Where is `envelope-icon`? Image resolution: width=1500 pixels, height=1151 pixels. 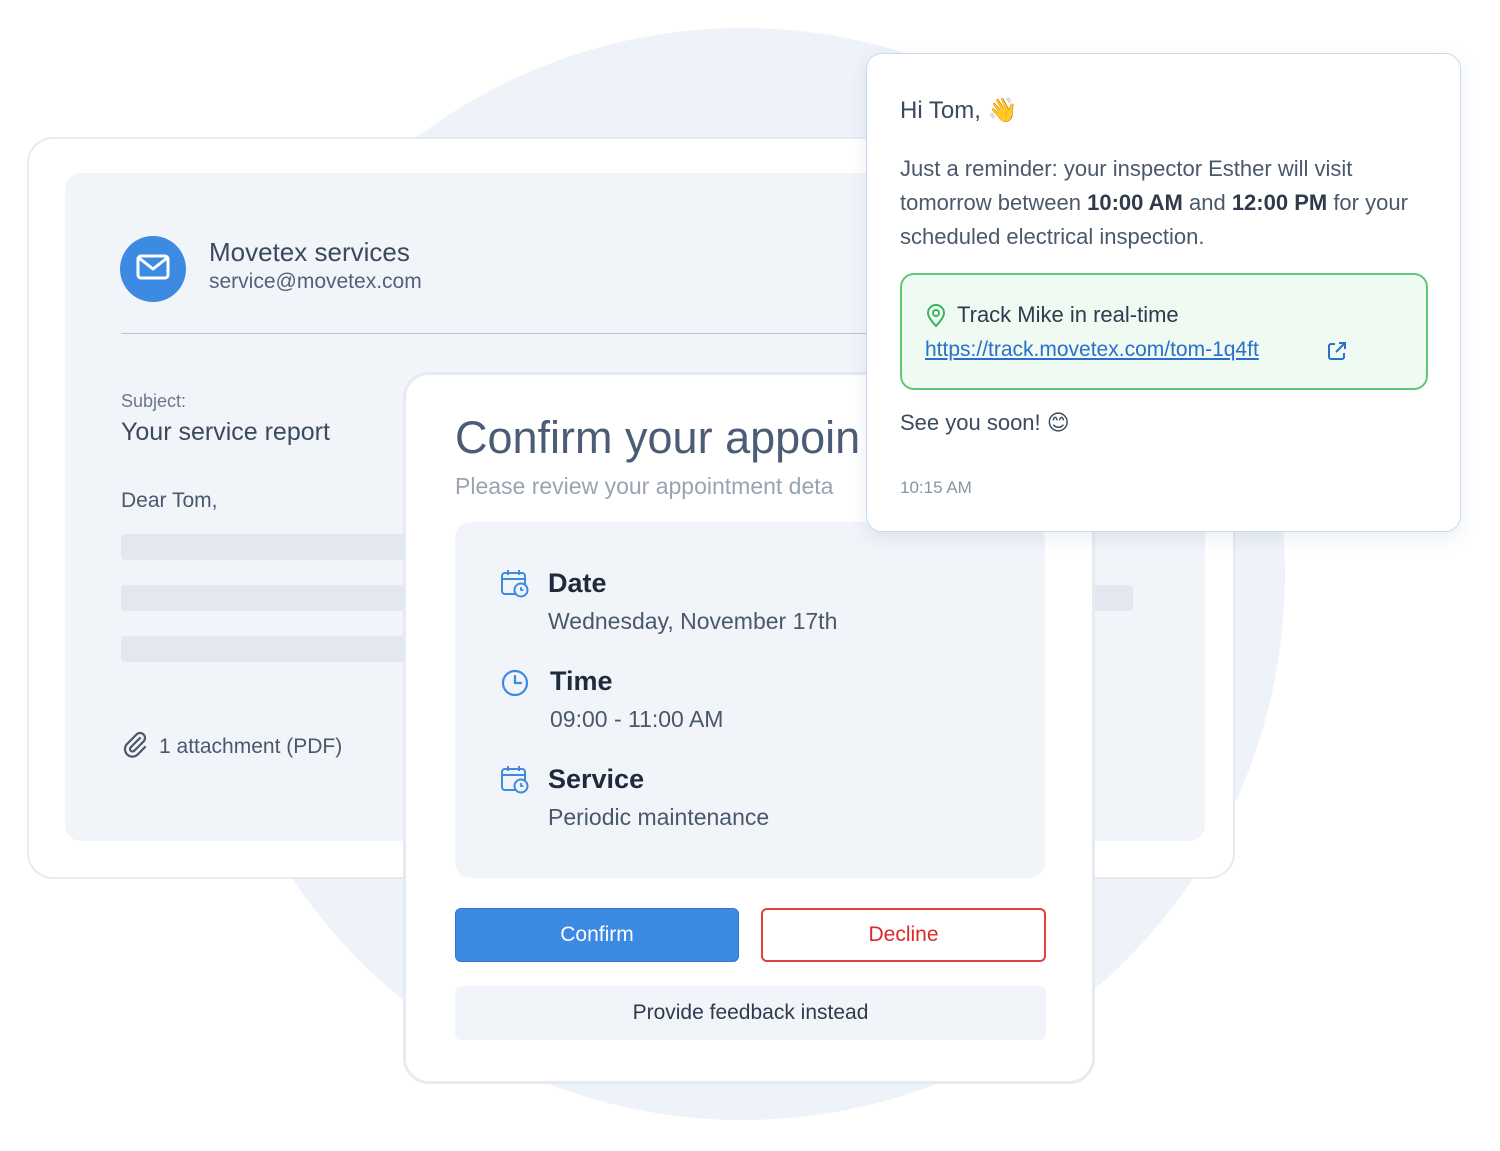
envelope-icon is located at coordinates (153, 269).